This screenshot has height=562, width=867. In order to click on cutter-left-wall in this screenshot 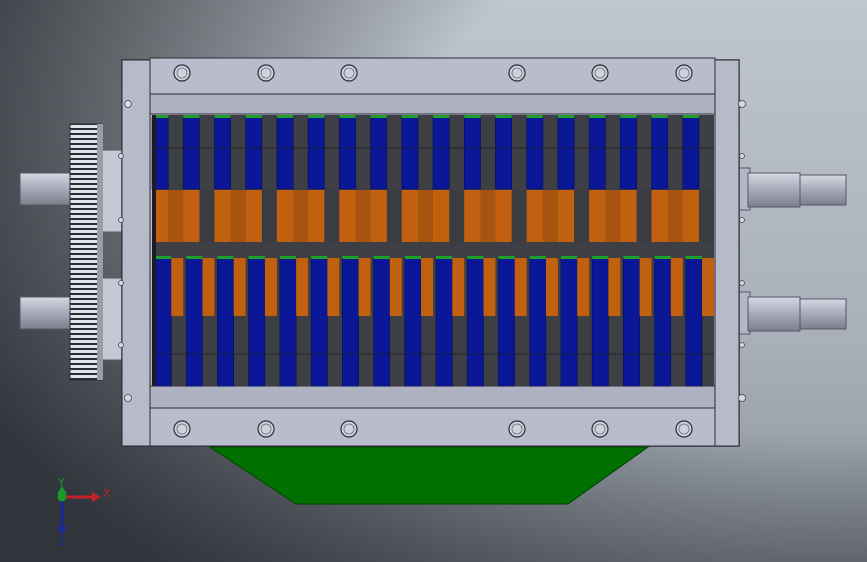, I will do `click(154, 250)`.